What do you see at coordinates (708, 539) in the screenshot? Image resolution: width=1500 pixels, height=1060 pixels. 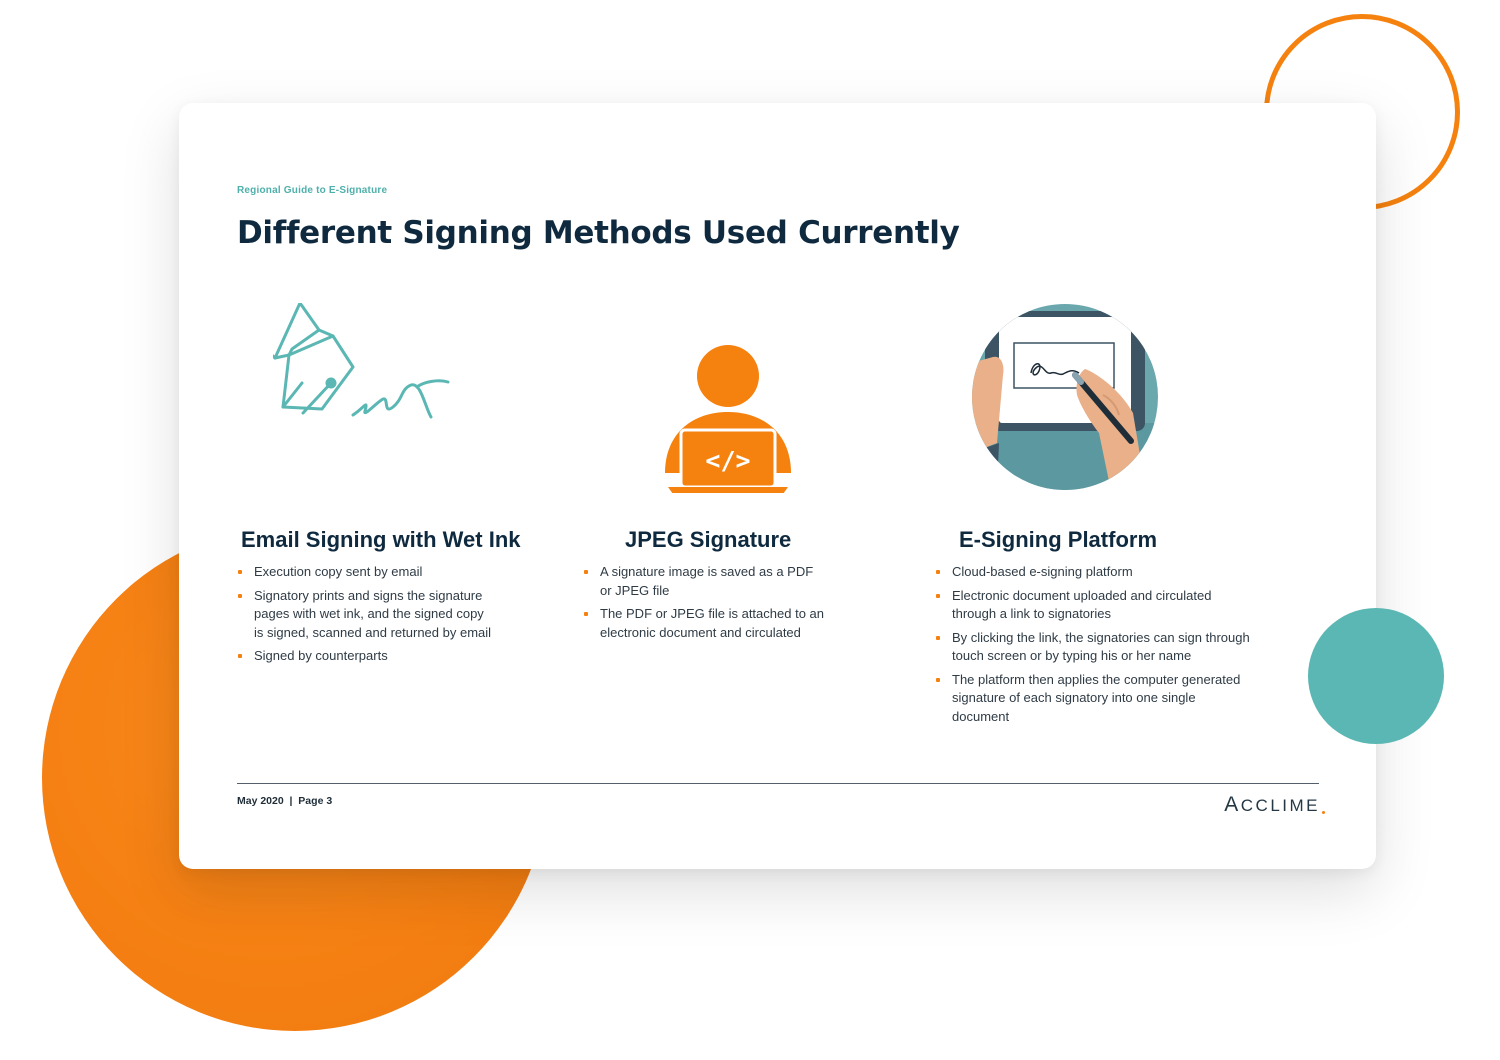 I see `method-title-jpeg-signature: JPEG Signature` at bounding box center [708, 539].